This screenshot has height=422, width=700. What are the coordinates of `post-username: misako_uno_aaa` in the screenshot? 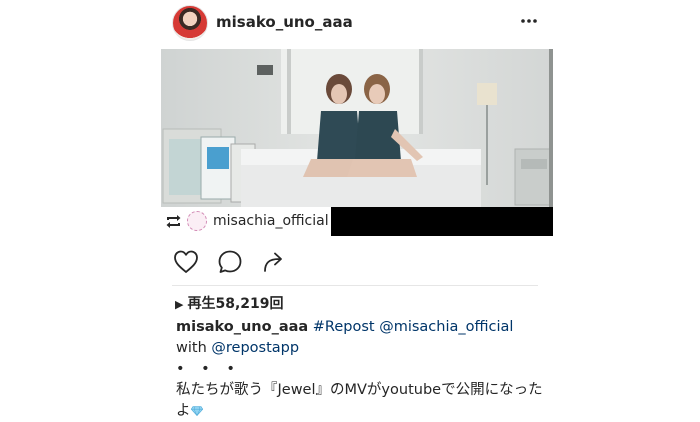 It's located at (284, 22).